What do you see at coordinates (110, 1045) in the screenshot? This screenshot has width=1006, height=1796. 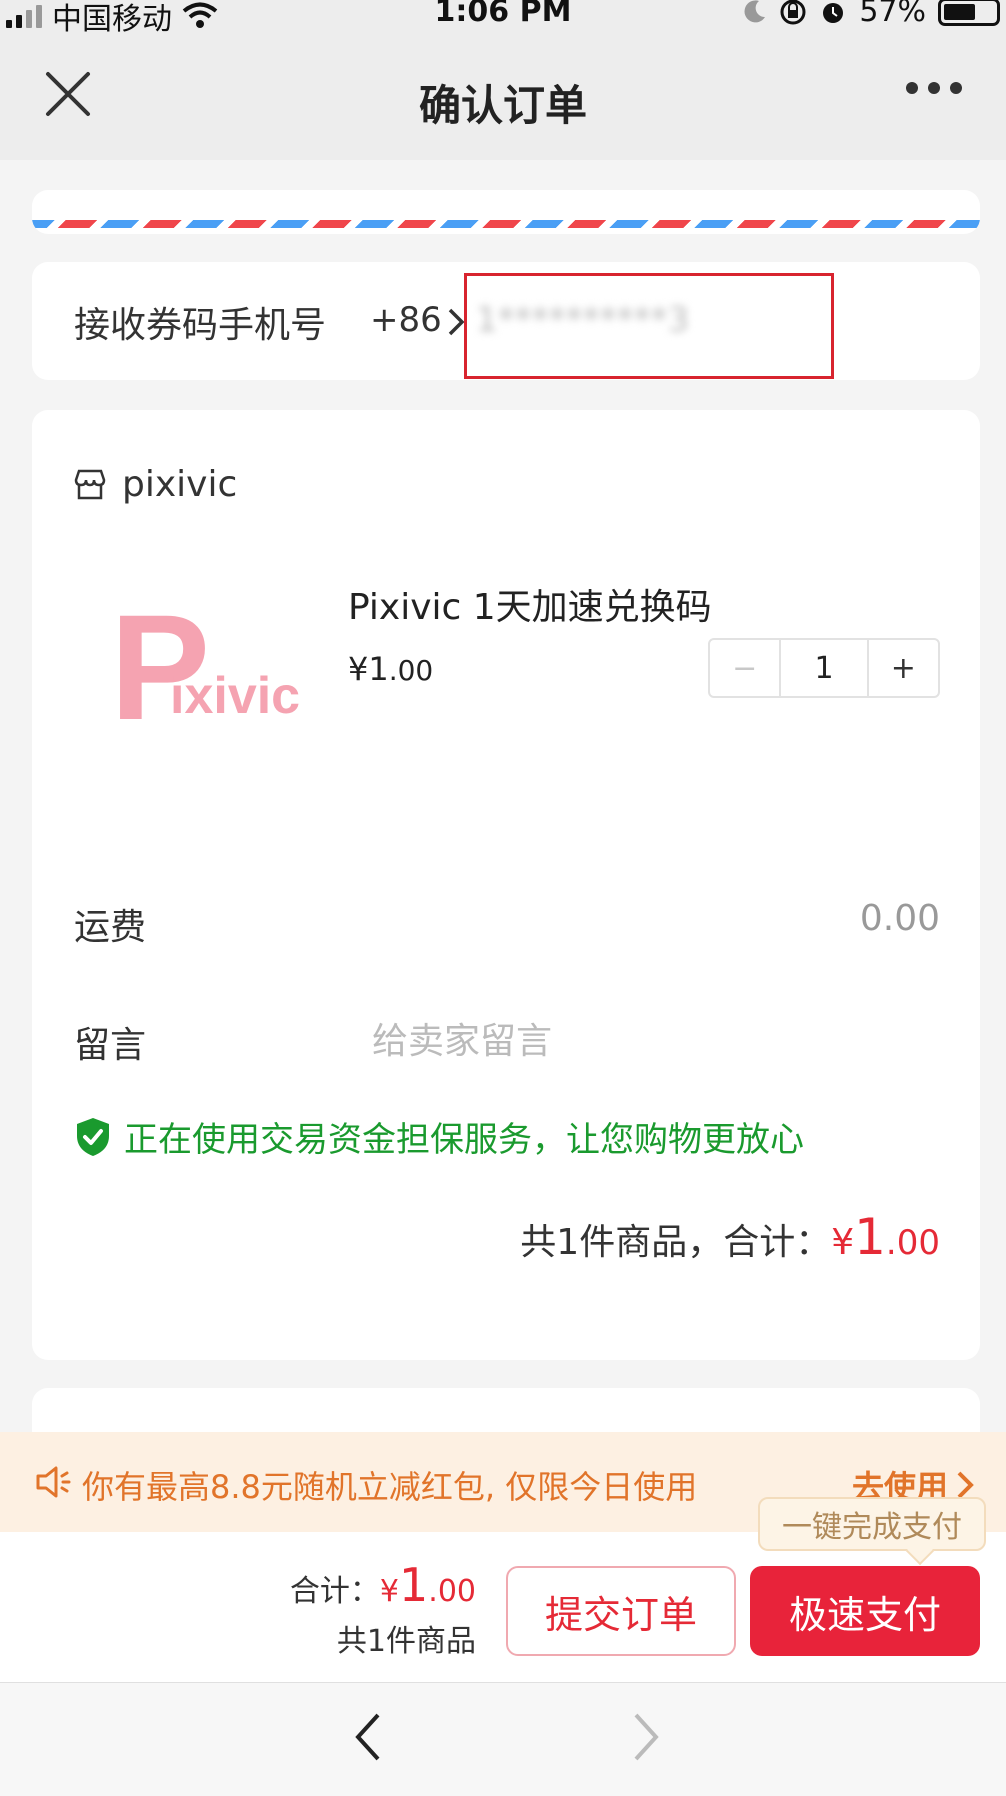 I see `message-label: 留言` at bounding box center [110, 1045].